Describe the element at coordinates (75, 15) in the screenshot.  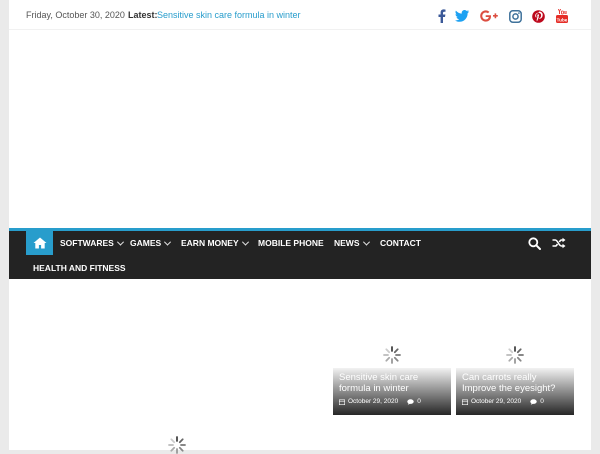
I see `current-date: Friday, October 30, 2020` at that location.